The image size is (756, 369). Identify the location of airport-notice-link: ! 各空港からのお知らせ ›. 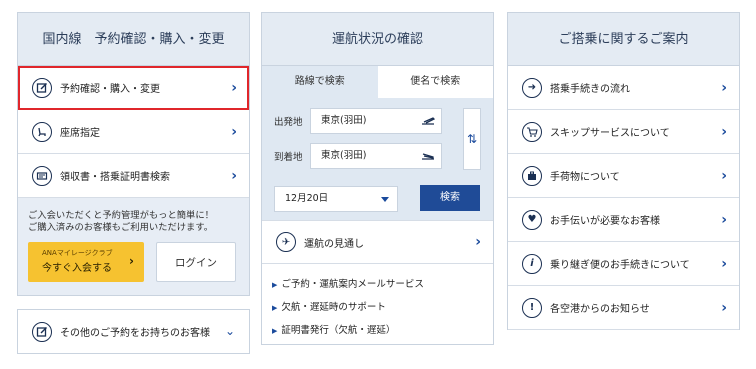
(623, 308).